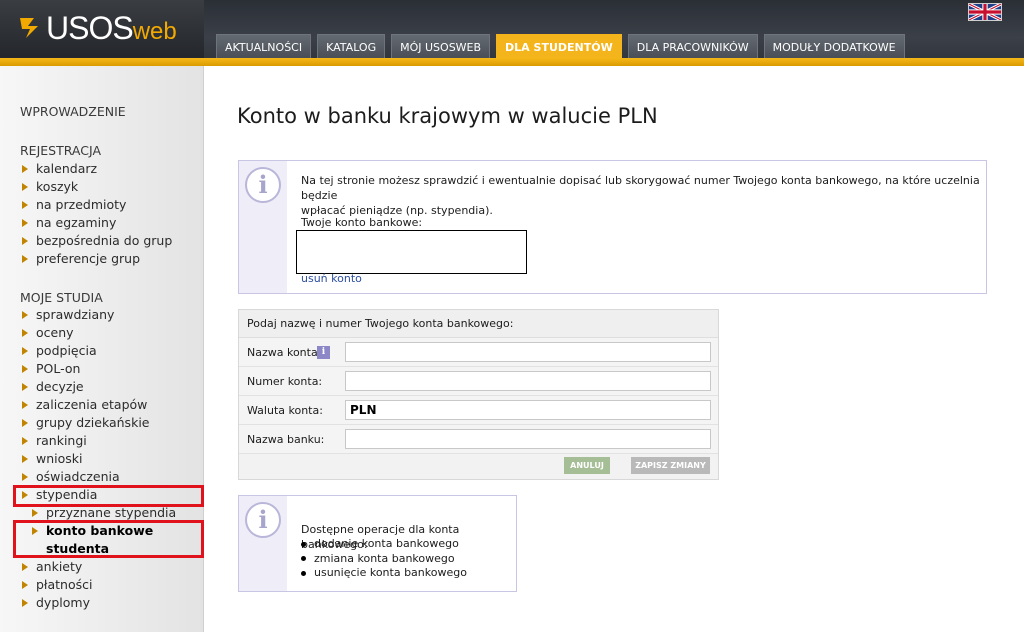 Image resolution: width=1024 pixels, height=632 pixels. I want to click on sidebar-item-decyzje: decyzje, so click(99, 387).